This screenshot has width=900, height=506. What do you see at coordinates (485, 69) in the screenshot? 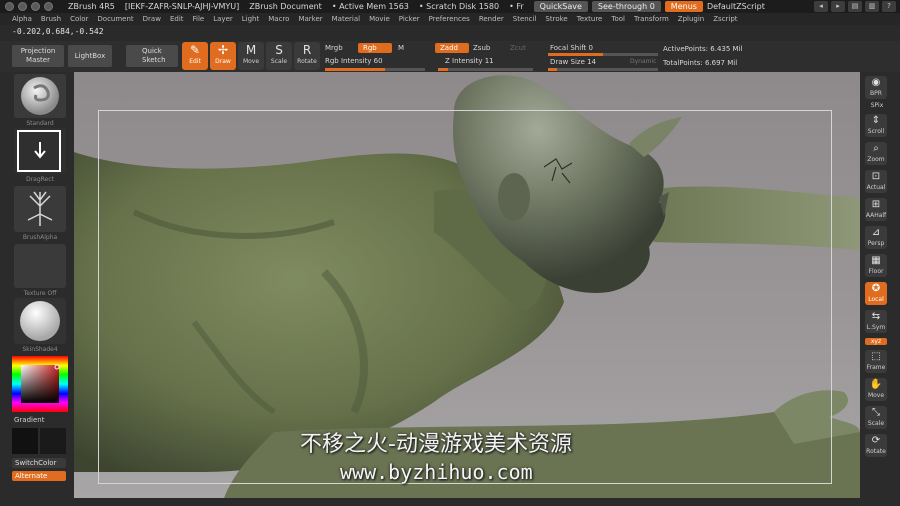
I see `z-intensity-track` at bounding box center [485, 69].